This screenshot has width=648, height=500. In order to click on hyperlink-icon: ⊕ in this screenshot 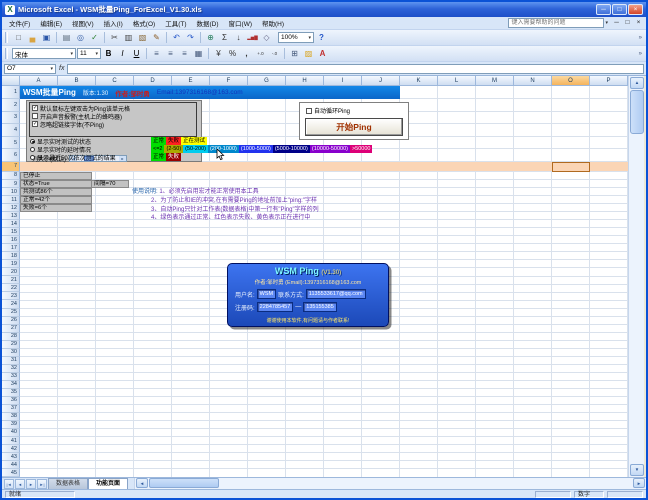, I will do `click(210, 37)`.